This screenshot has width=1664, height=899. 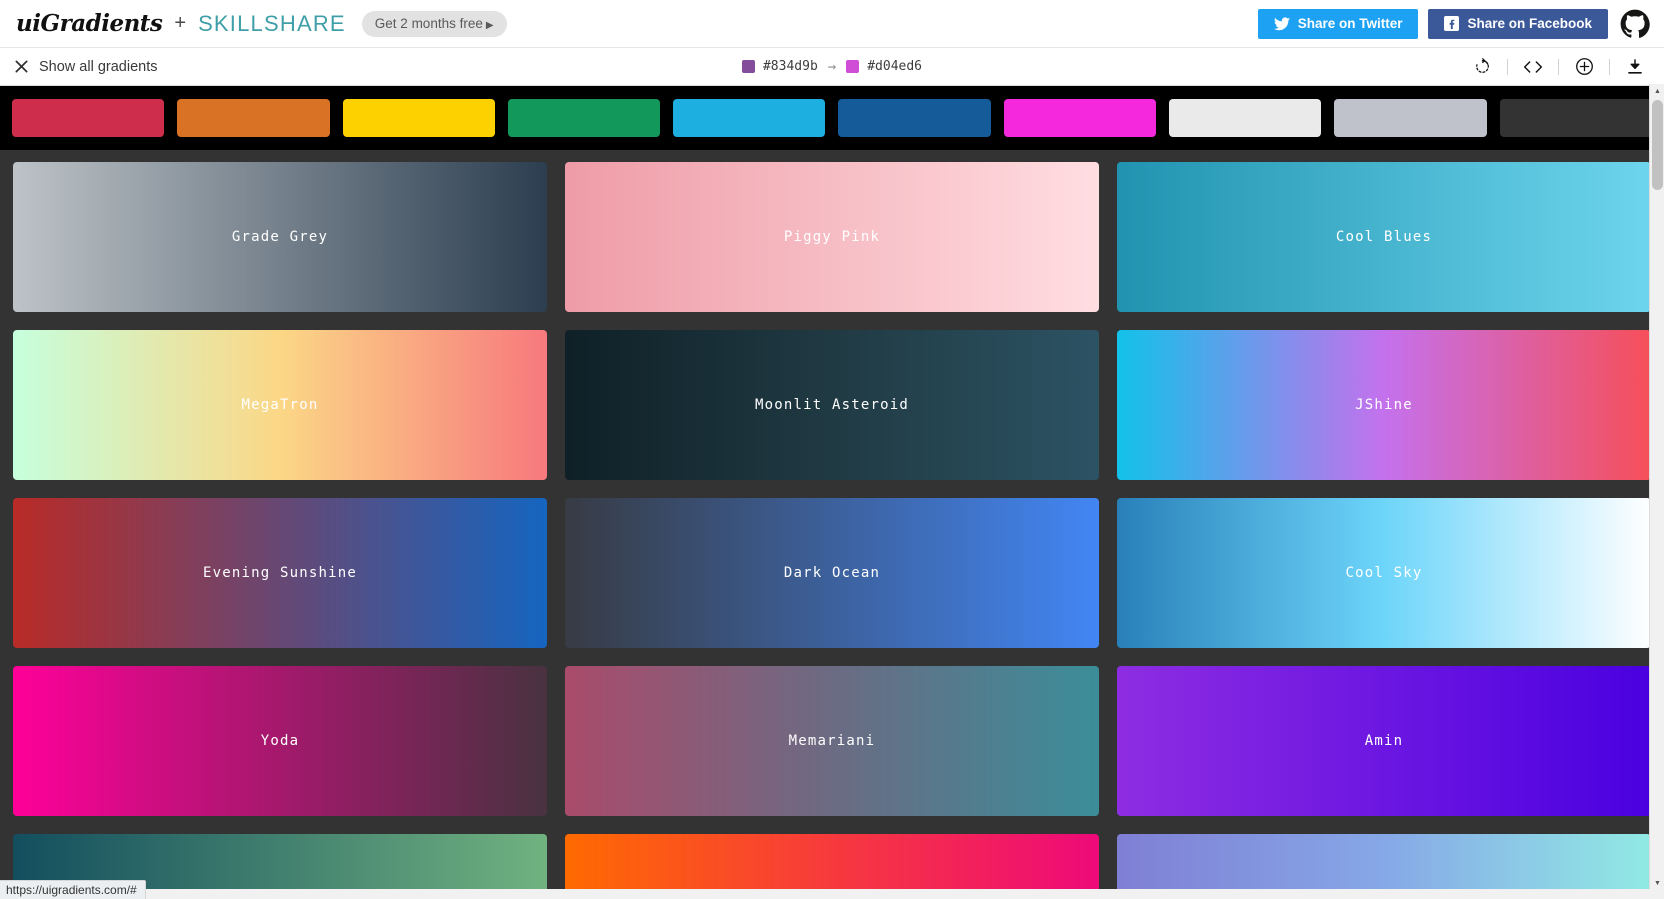 I want to click on gradient-card-title: Moonlit Asteroid, so click(x=832, y=405).